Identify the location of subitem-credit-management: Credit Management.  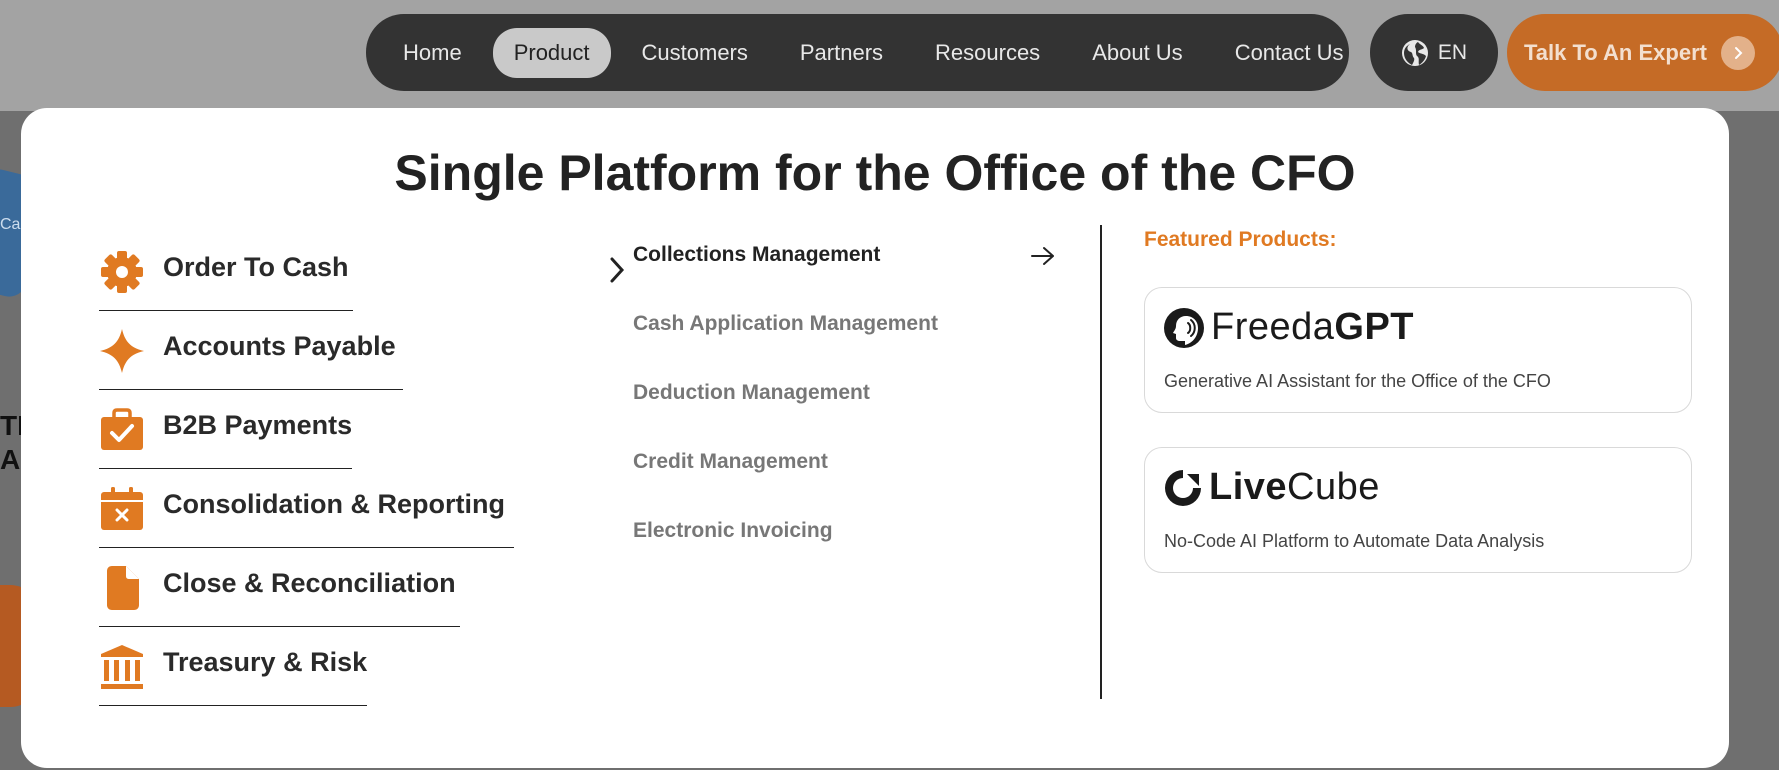
(848, 484).